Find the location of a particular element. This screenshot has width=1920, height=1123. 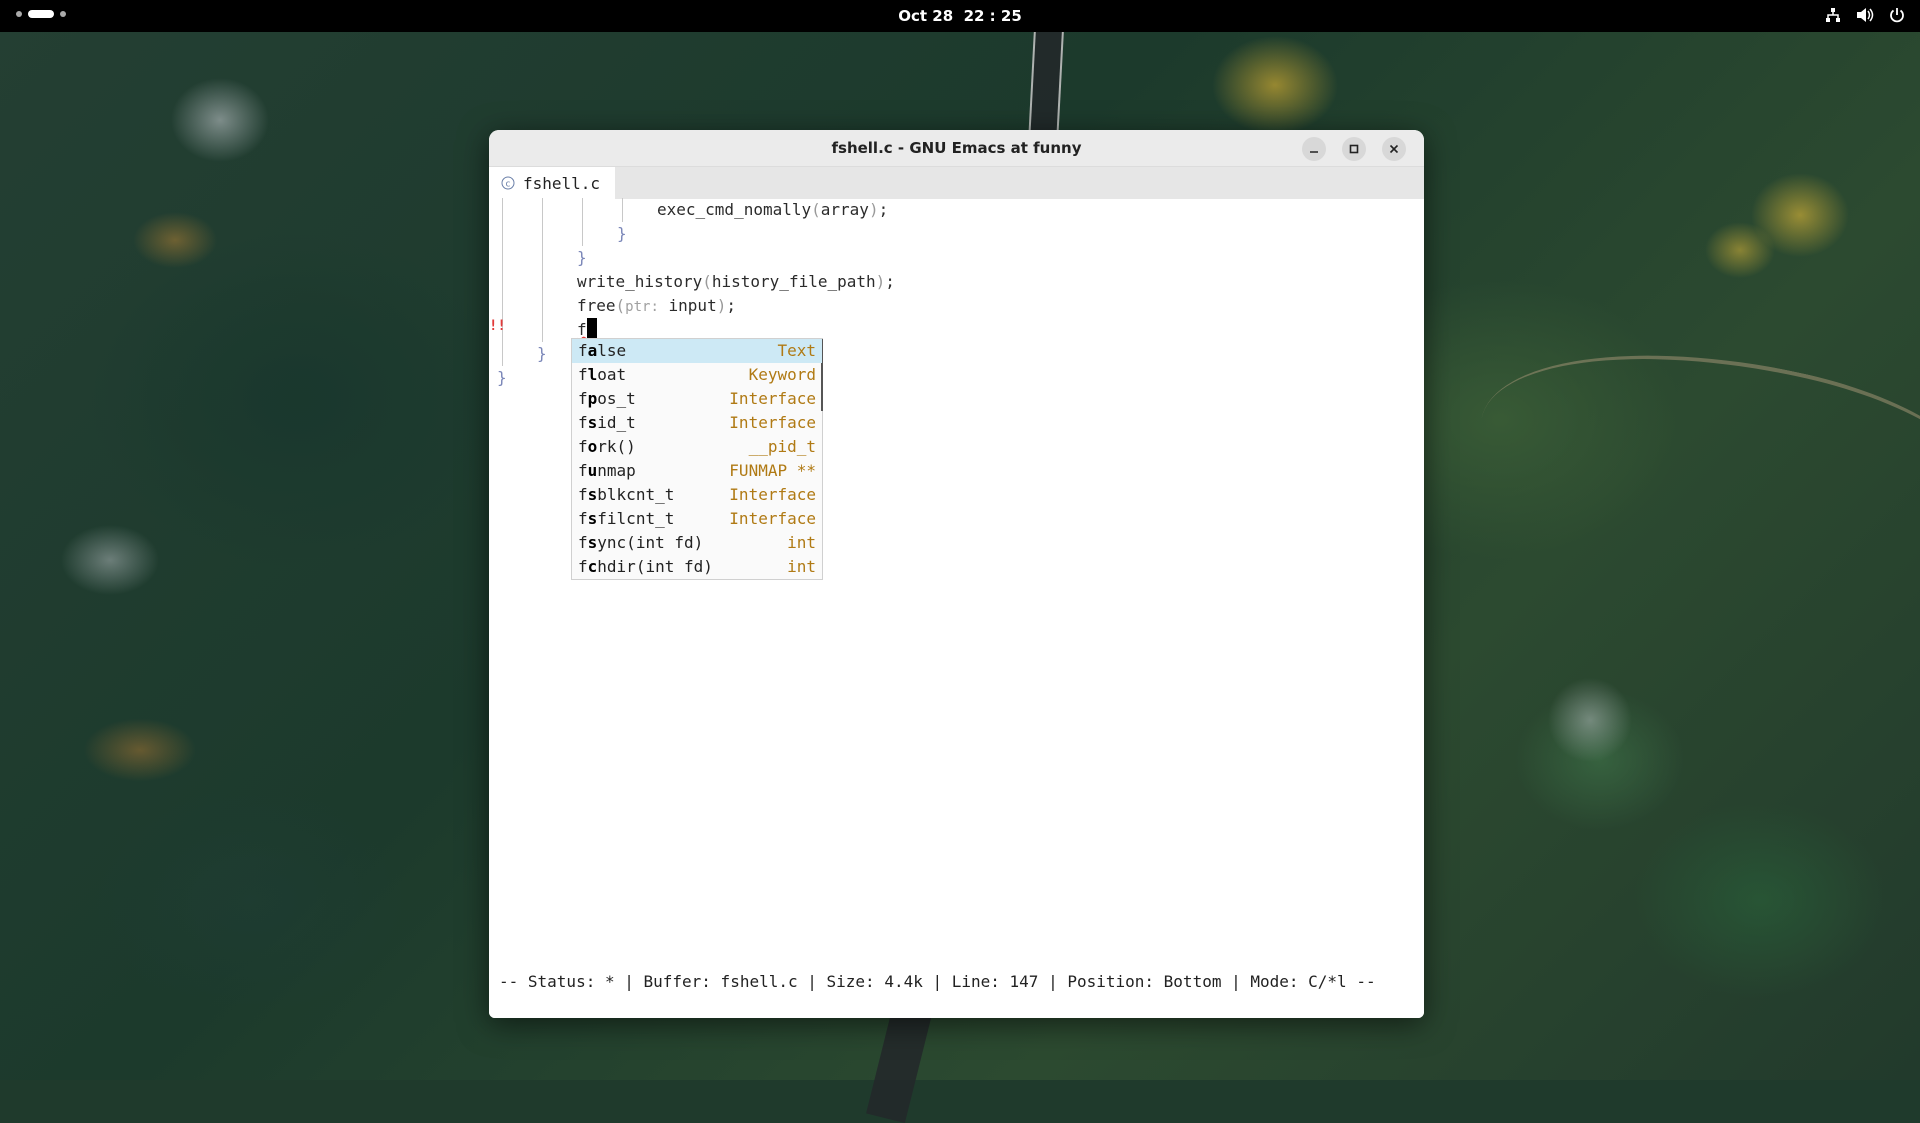

code-line: free(ptr: input); is located at coordinates (656, 305).